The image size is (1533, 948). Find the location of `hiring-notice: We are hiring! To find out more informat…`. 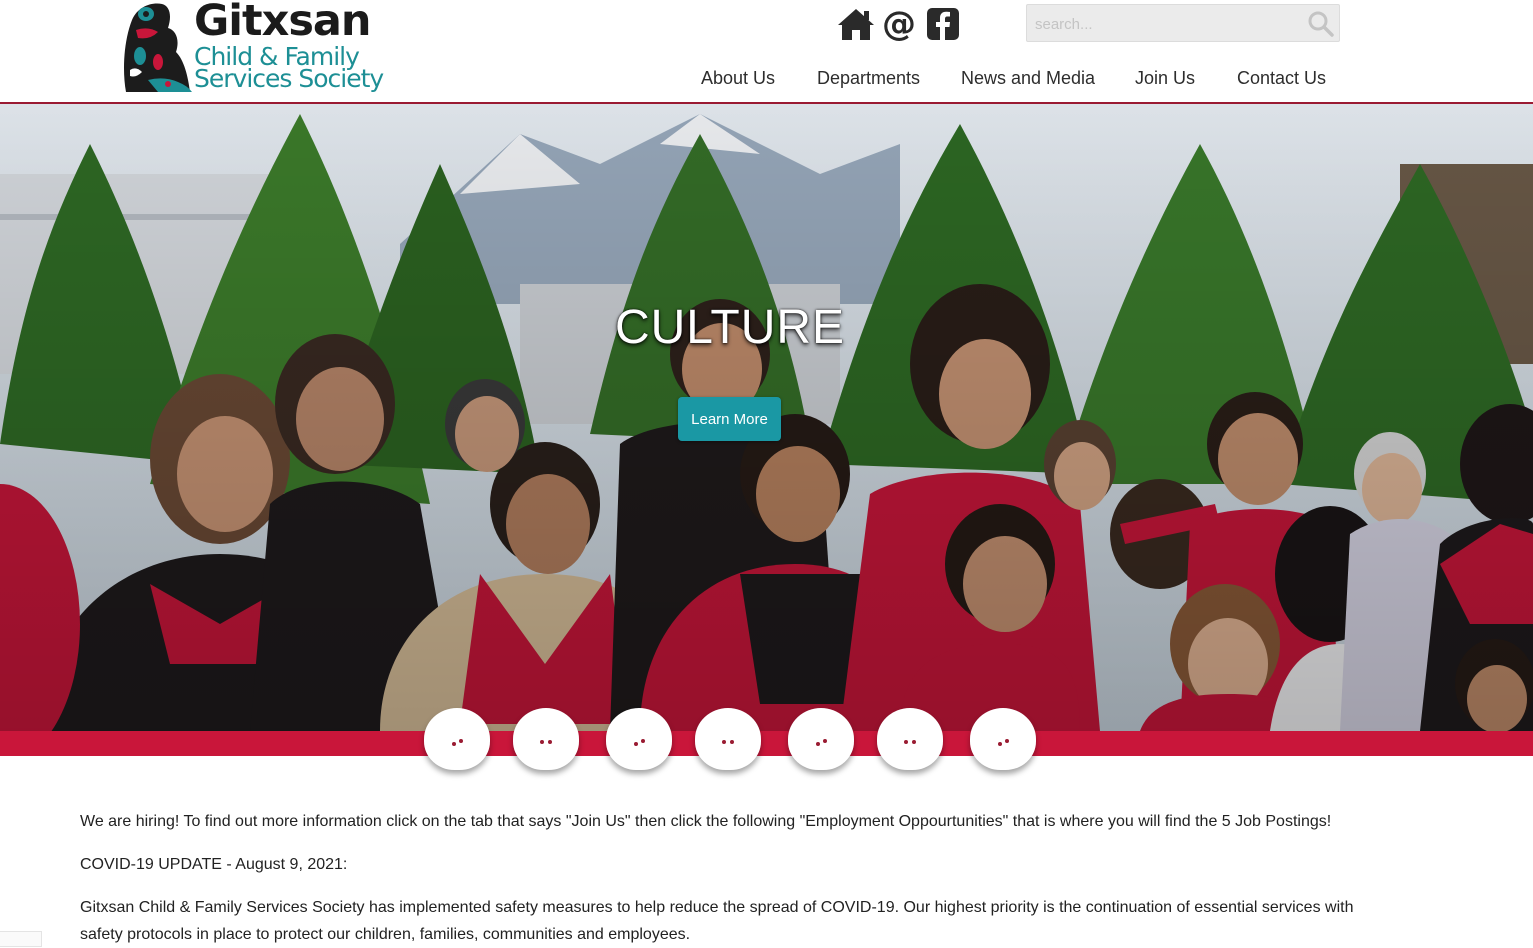

hiring-notice: We are hiring! To find out more informat… is located at coordinates (706, 821).